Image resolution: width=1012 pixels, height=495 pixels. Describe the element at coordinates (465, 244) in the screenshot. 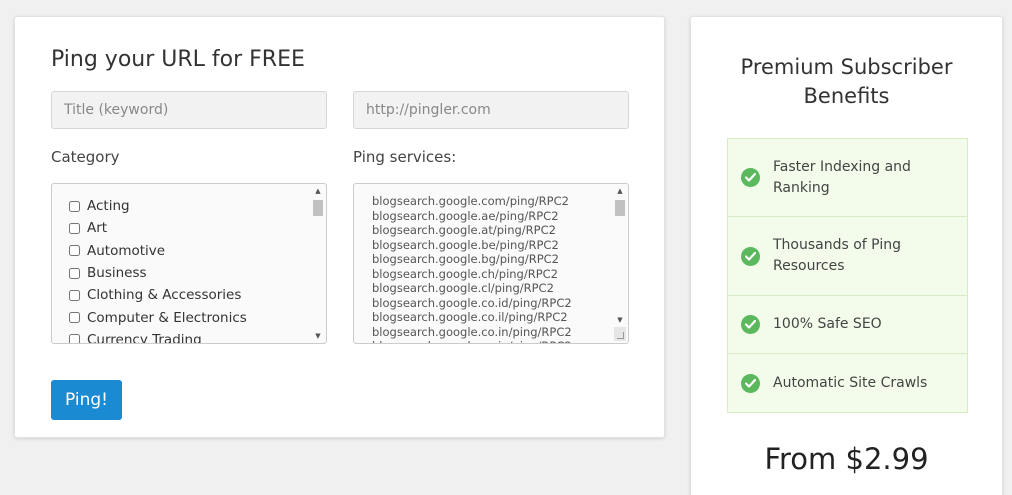

I see `ping-service-line: blogsearch.google.be/ping/RPC2` at that location.